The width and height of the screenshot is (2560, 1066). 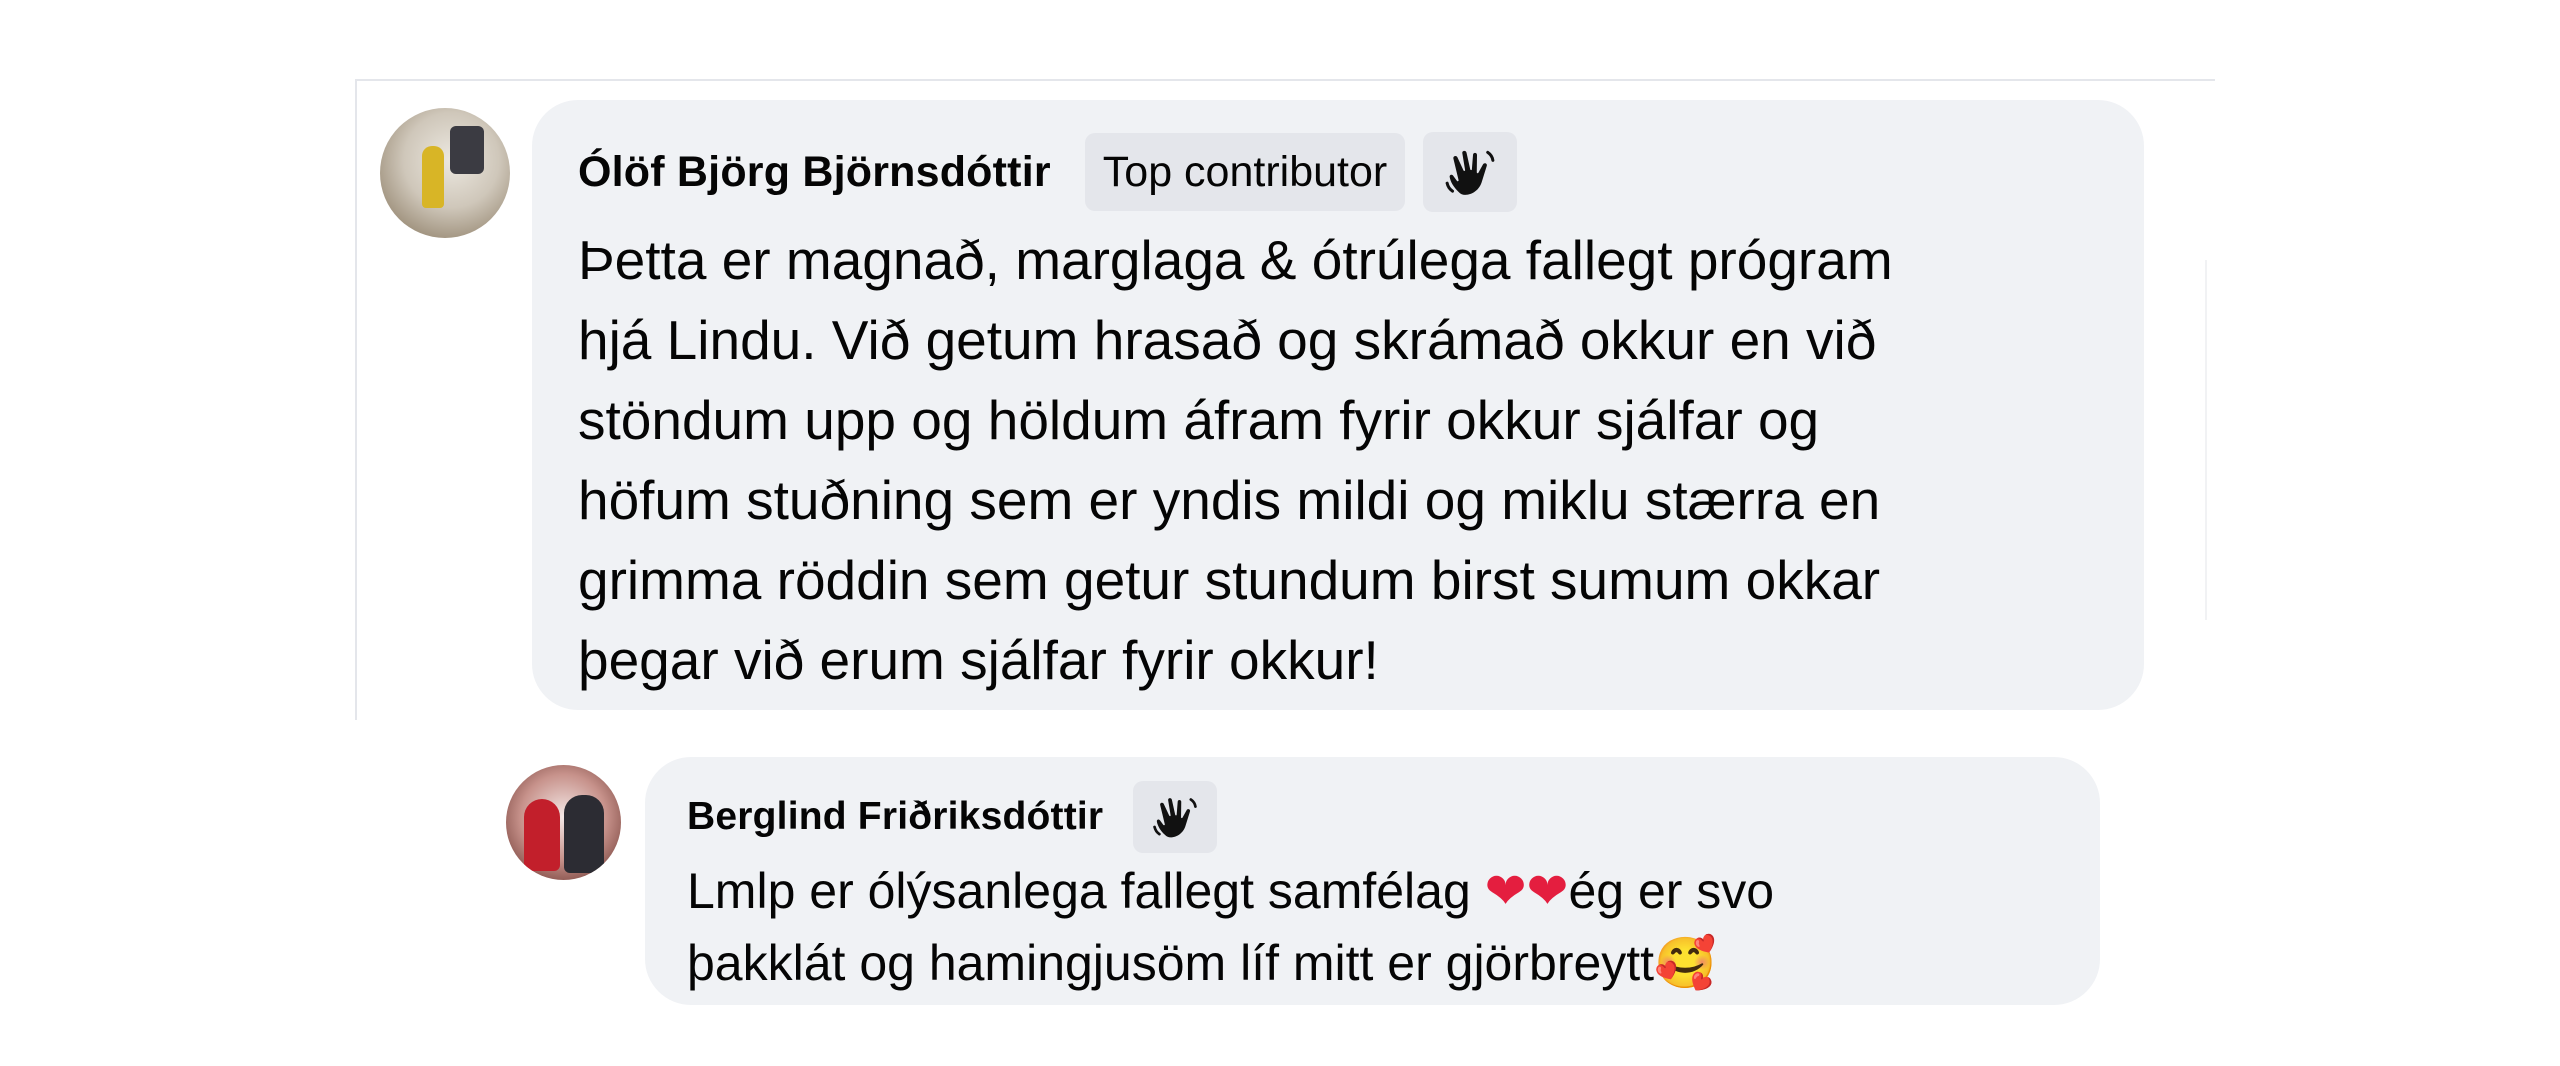 I want to click on comment-header: Ólöf Björg Björnsdóttir Top contributor, so click(x=1339, y=172).